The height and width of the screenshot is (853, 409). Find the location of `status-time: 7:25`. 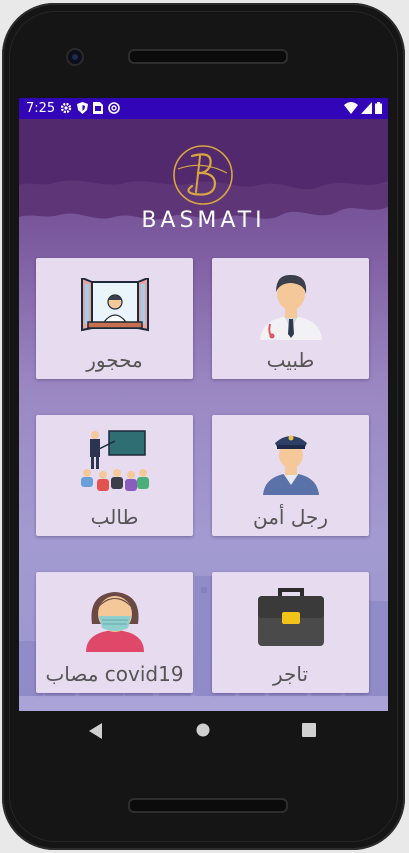

status-time: 7:25 is located at coordinates (41, 108).